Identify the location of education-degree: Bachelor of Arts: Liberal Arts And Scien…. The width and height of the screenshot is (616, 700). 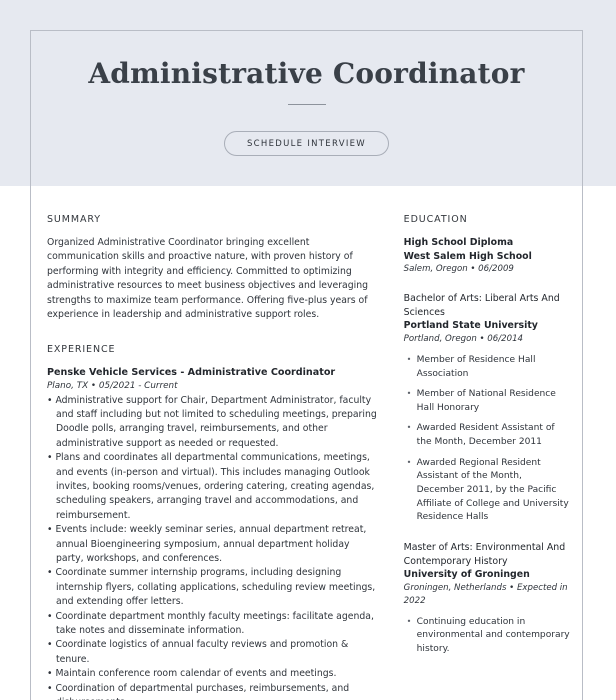
(481, 305).